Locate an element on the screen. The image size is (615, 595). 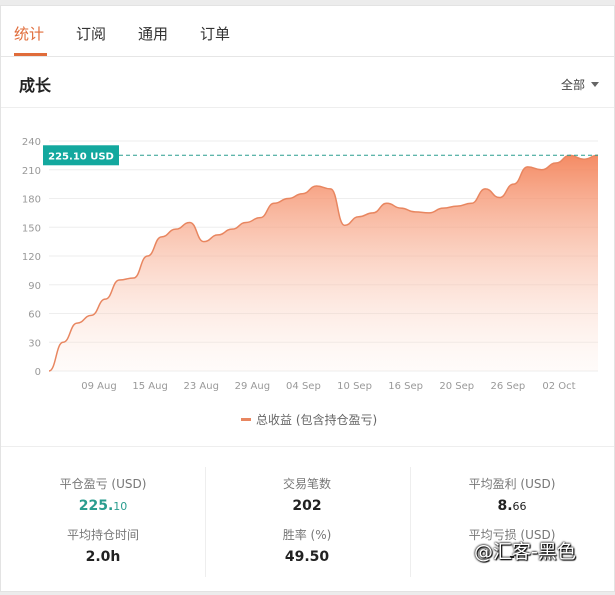
stats-column-2: 交易笔数 202 胜率 (%) 49.50 is located at coordinates (307, 519).